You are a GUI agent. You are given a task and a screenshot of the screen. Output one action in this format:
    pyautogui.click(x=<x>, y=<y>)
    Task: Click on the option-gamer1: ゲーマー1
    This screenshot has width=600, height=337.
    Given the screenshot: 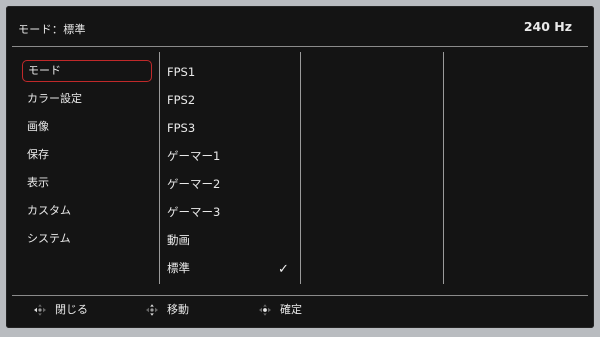 What is the action you would take?
    pyautogui.click(x=231, y=156)
    